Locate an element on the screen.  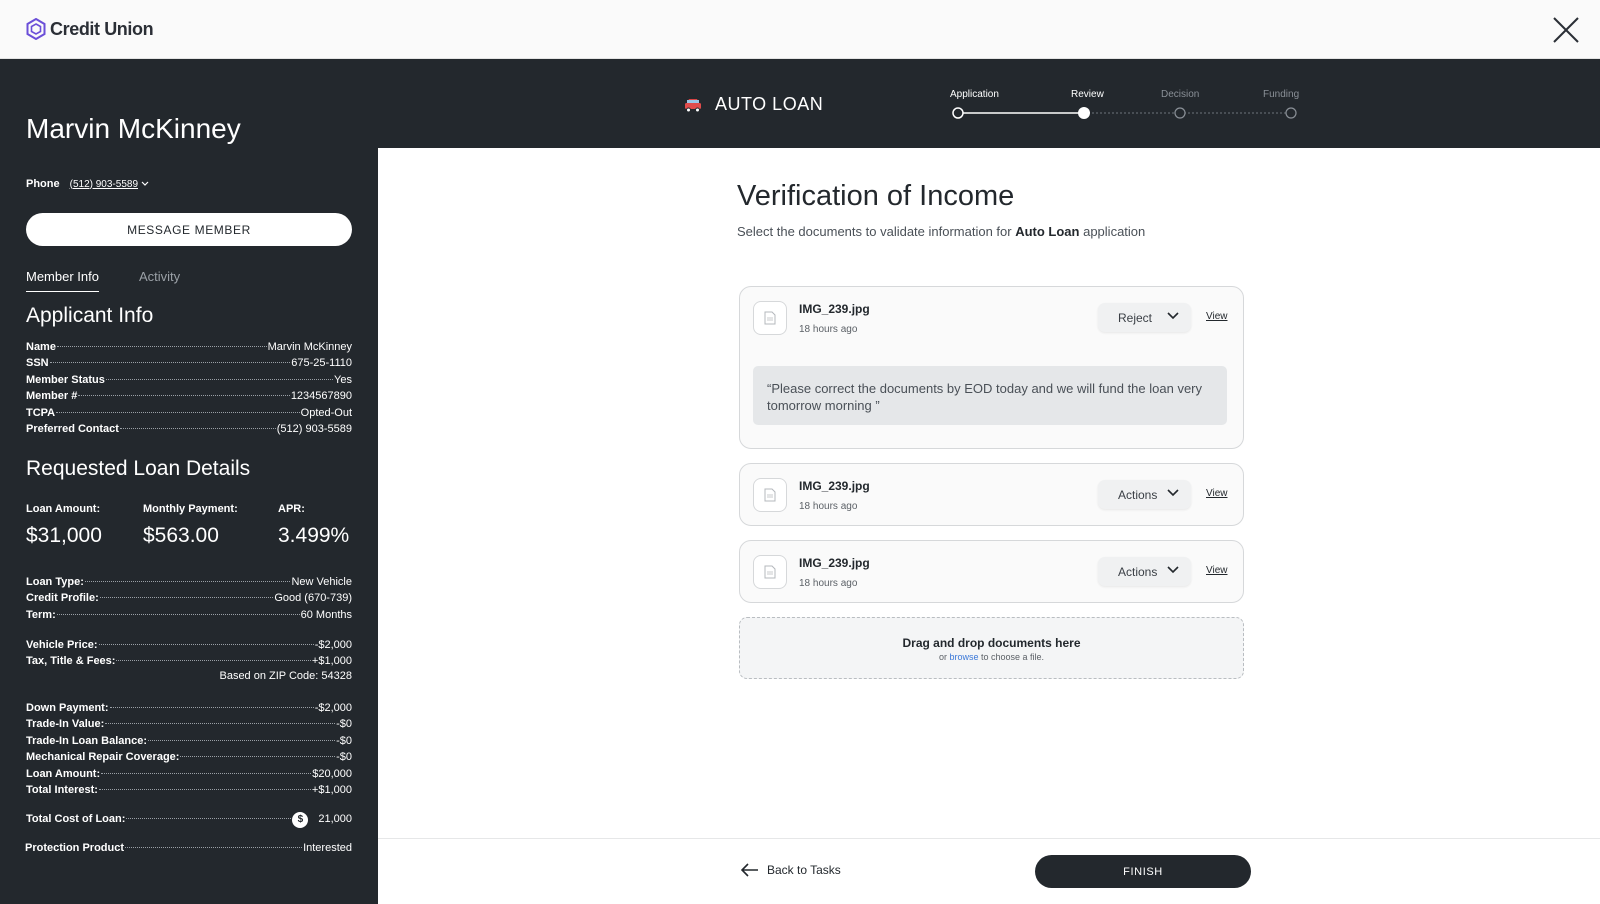
phone-label: Phone is located at coordinates (43, 184).